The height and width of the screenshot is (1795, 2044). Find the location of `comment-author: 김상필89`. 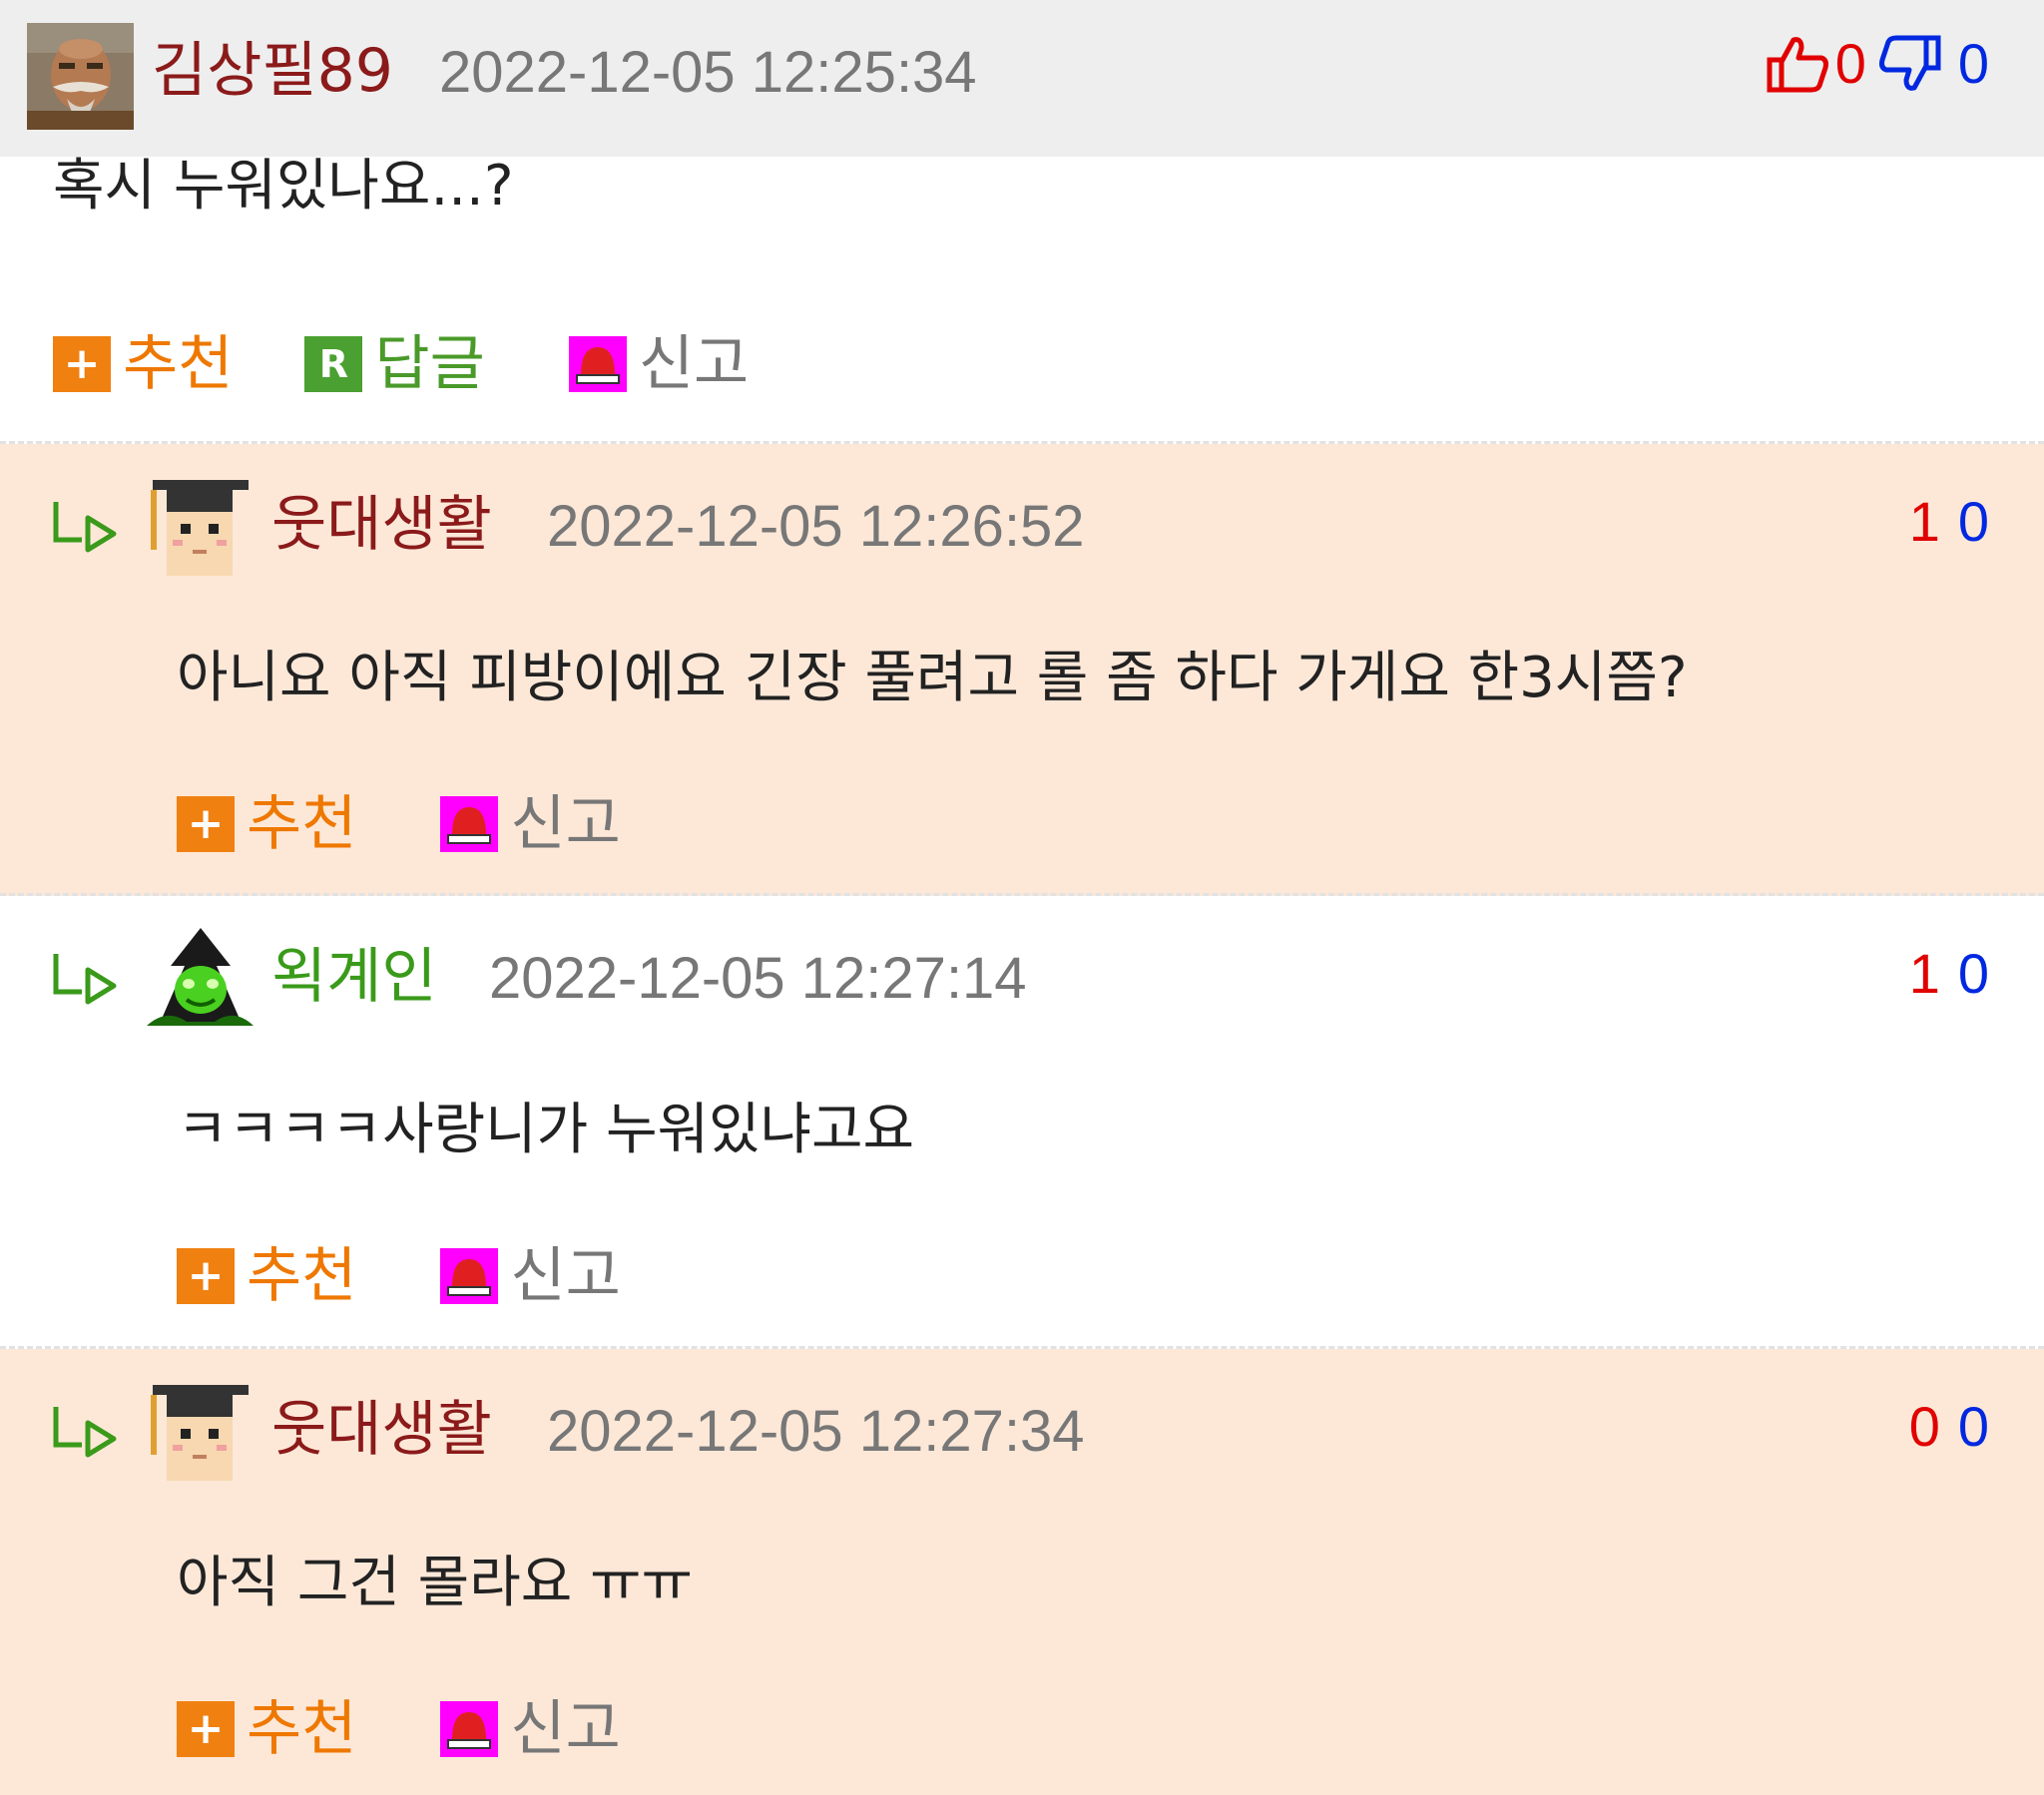

comment-author: 김상필89 is located at coordinates (272, 71).